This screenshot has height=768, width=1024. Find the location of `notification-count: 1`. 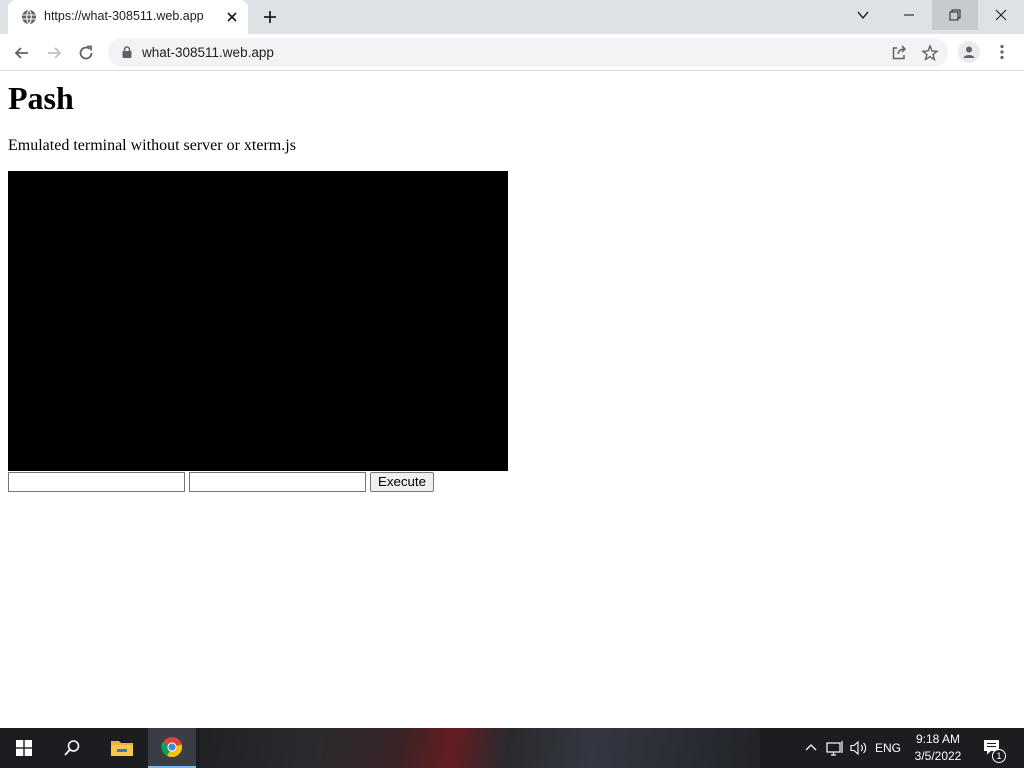

notification-count: 1 is located at coordinates (999, 756).